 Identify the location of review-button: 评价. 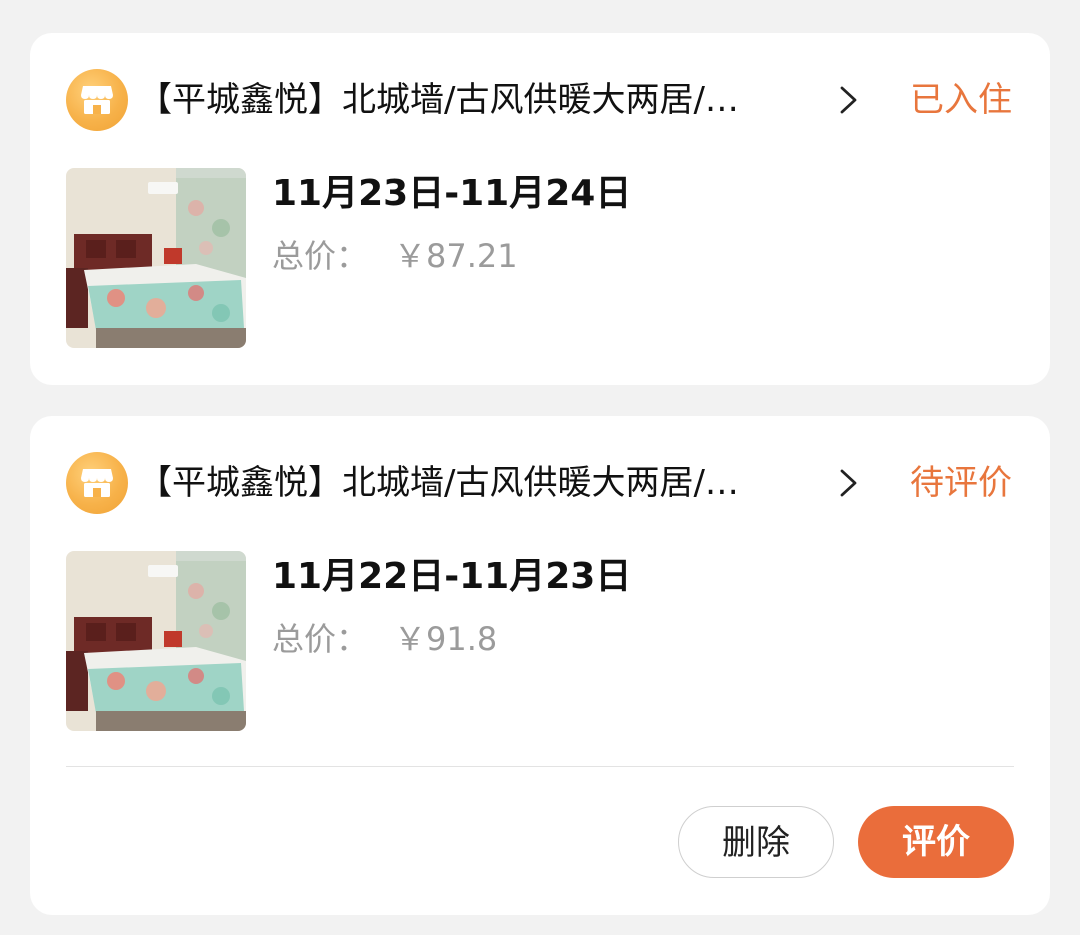
(936, 842).